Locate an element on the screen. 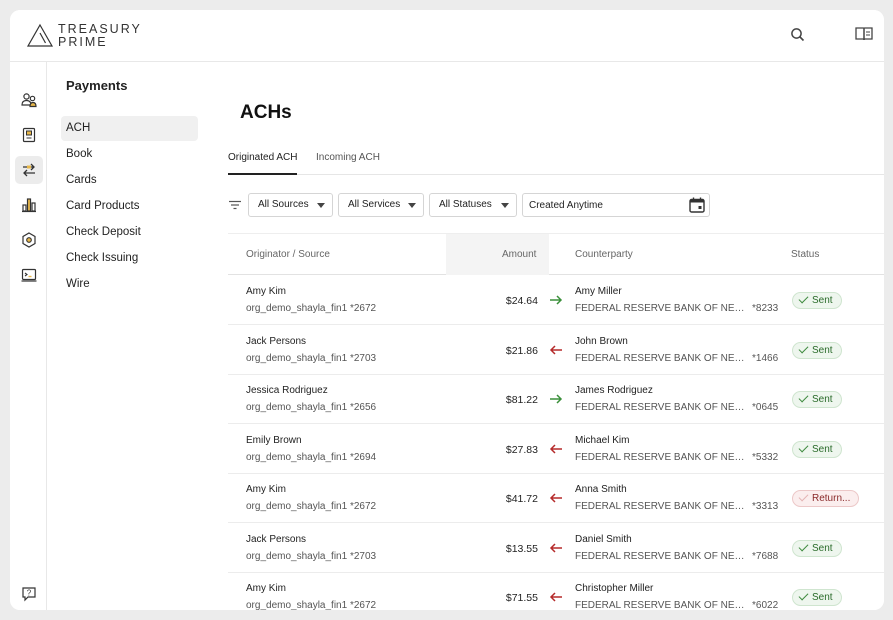  ach-tabs: Originated ACH Incoming ACH is located at coordinates (556, 158).